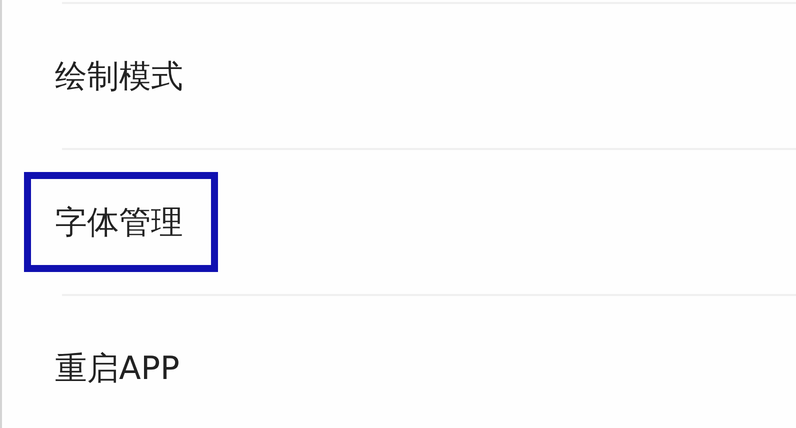 The width and height of the screenshot is (796, 428). I want to click on settings-item: 重启APP, so click(117, 368).